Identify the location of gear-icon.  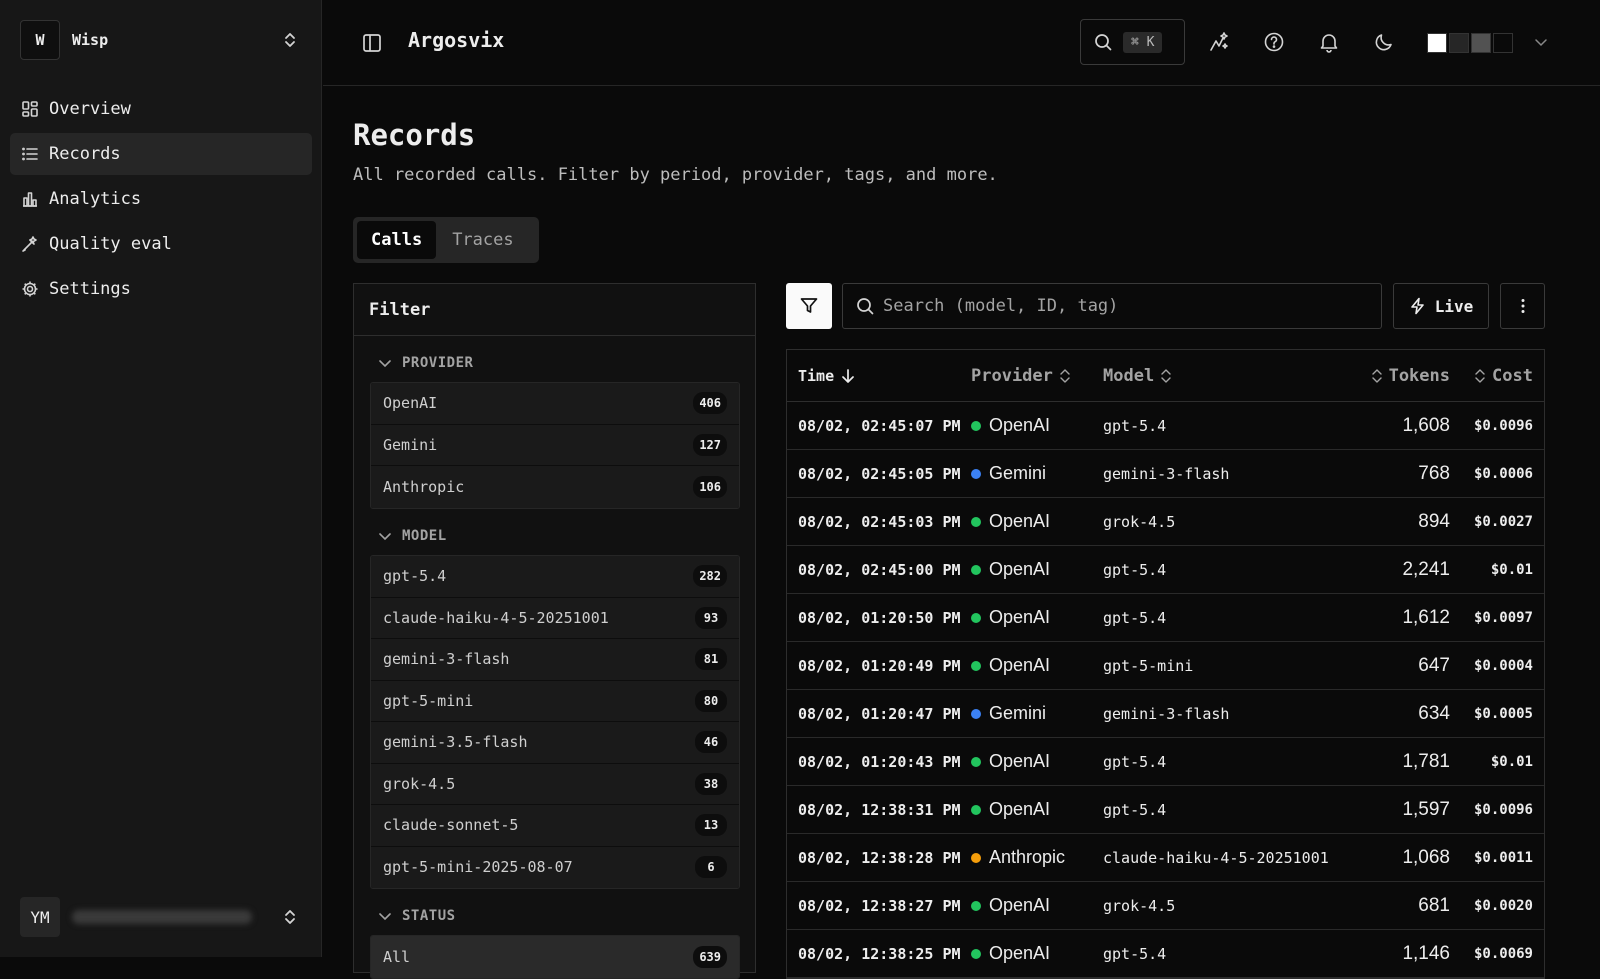
(30, 289).